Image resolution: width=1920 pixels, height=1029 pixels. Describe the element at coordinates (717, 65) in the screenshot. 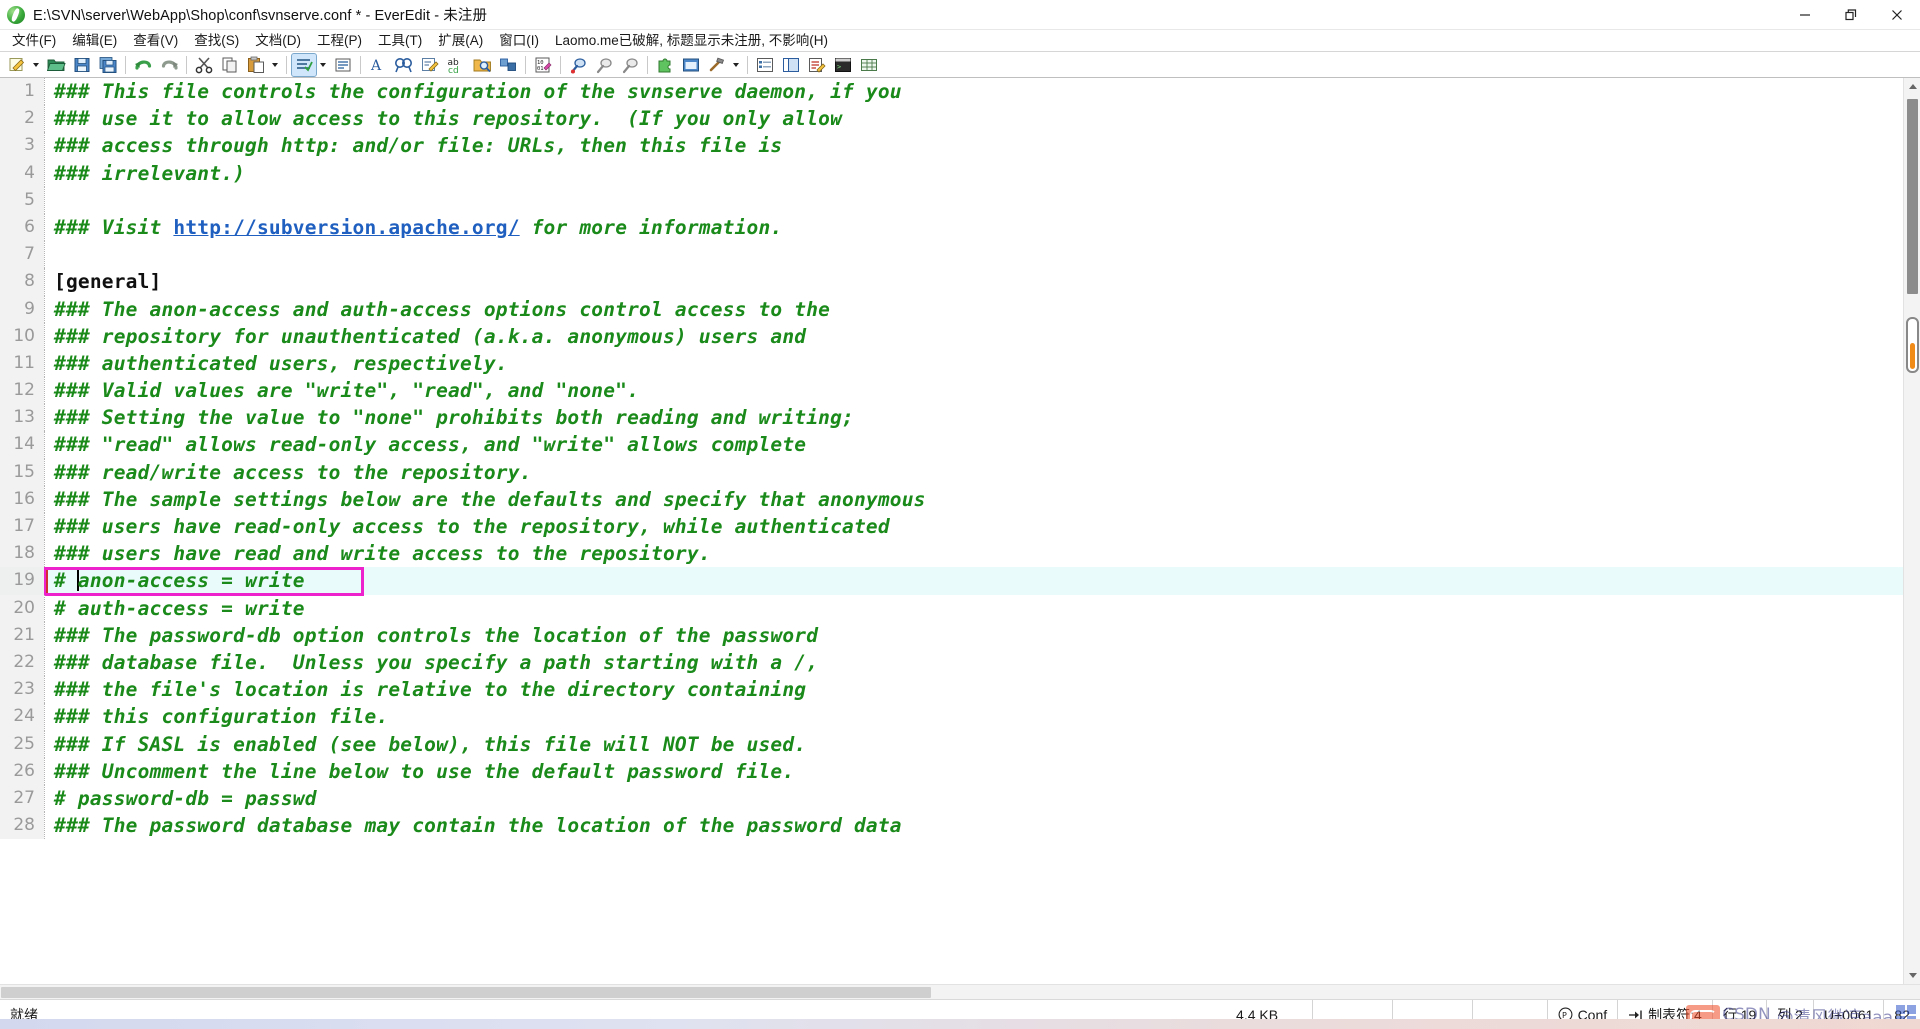

I see `tools-icon` at that location.